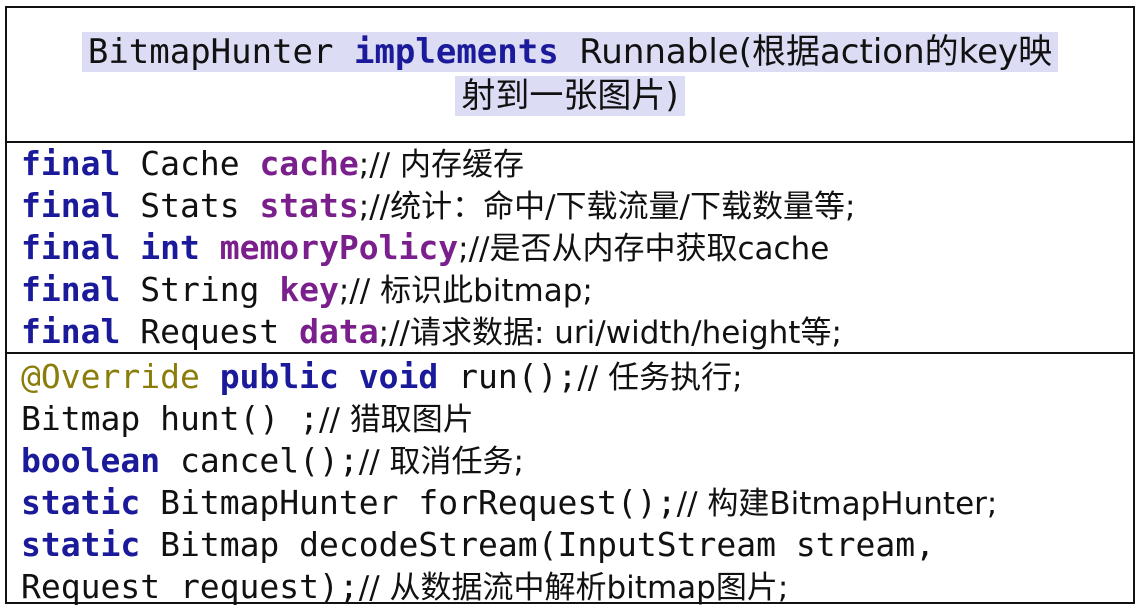 The image size is (1144, 612). Describe the element at coordinates (190, 205) in the screenshot. I see `field-type: Stats` at that location.